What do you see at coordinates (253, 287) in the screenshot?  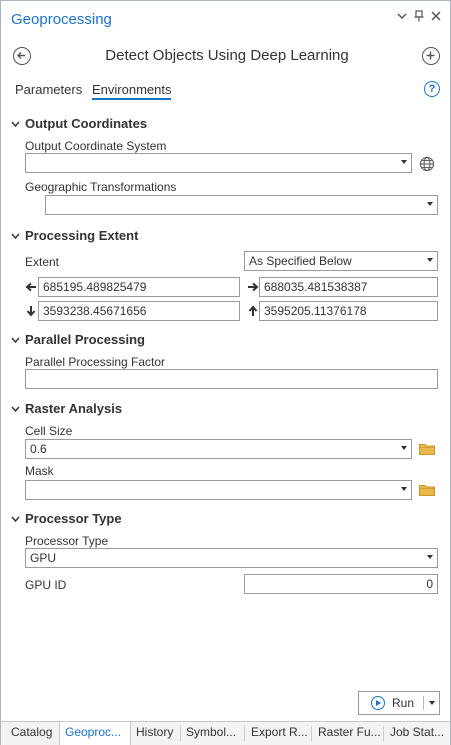 I see `right-arrow-icon` at bounding box center [253, 287].